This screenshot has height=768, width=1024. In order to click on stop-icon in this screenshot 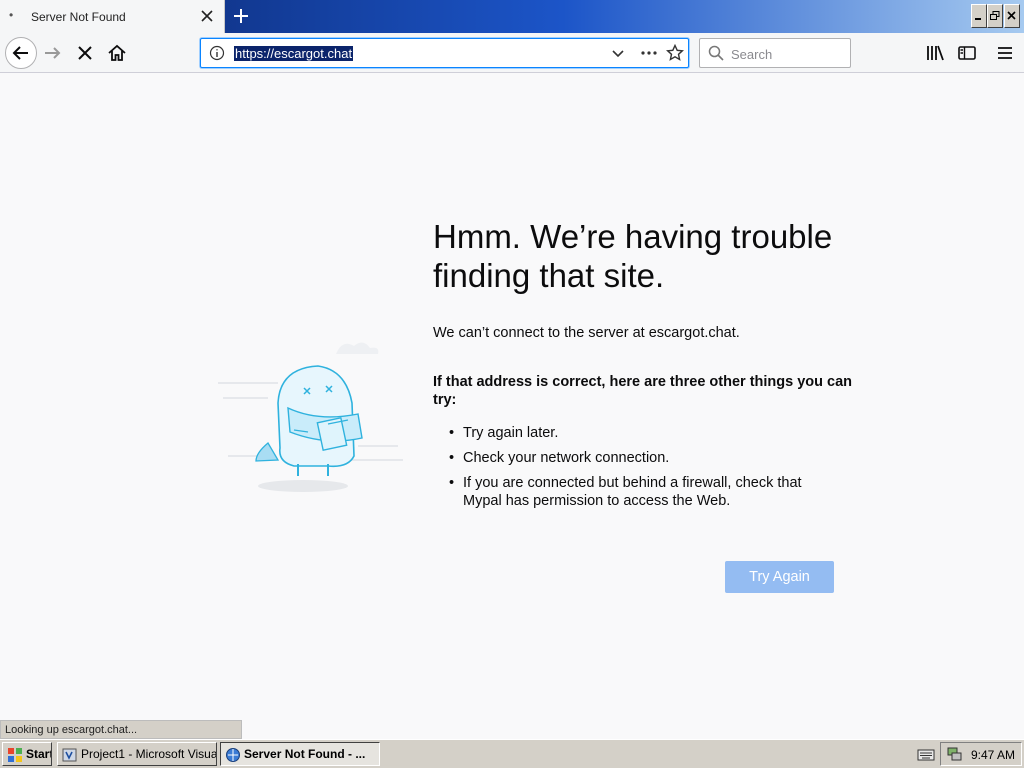, I will do `click(85, 53)`.